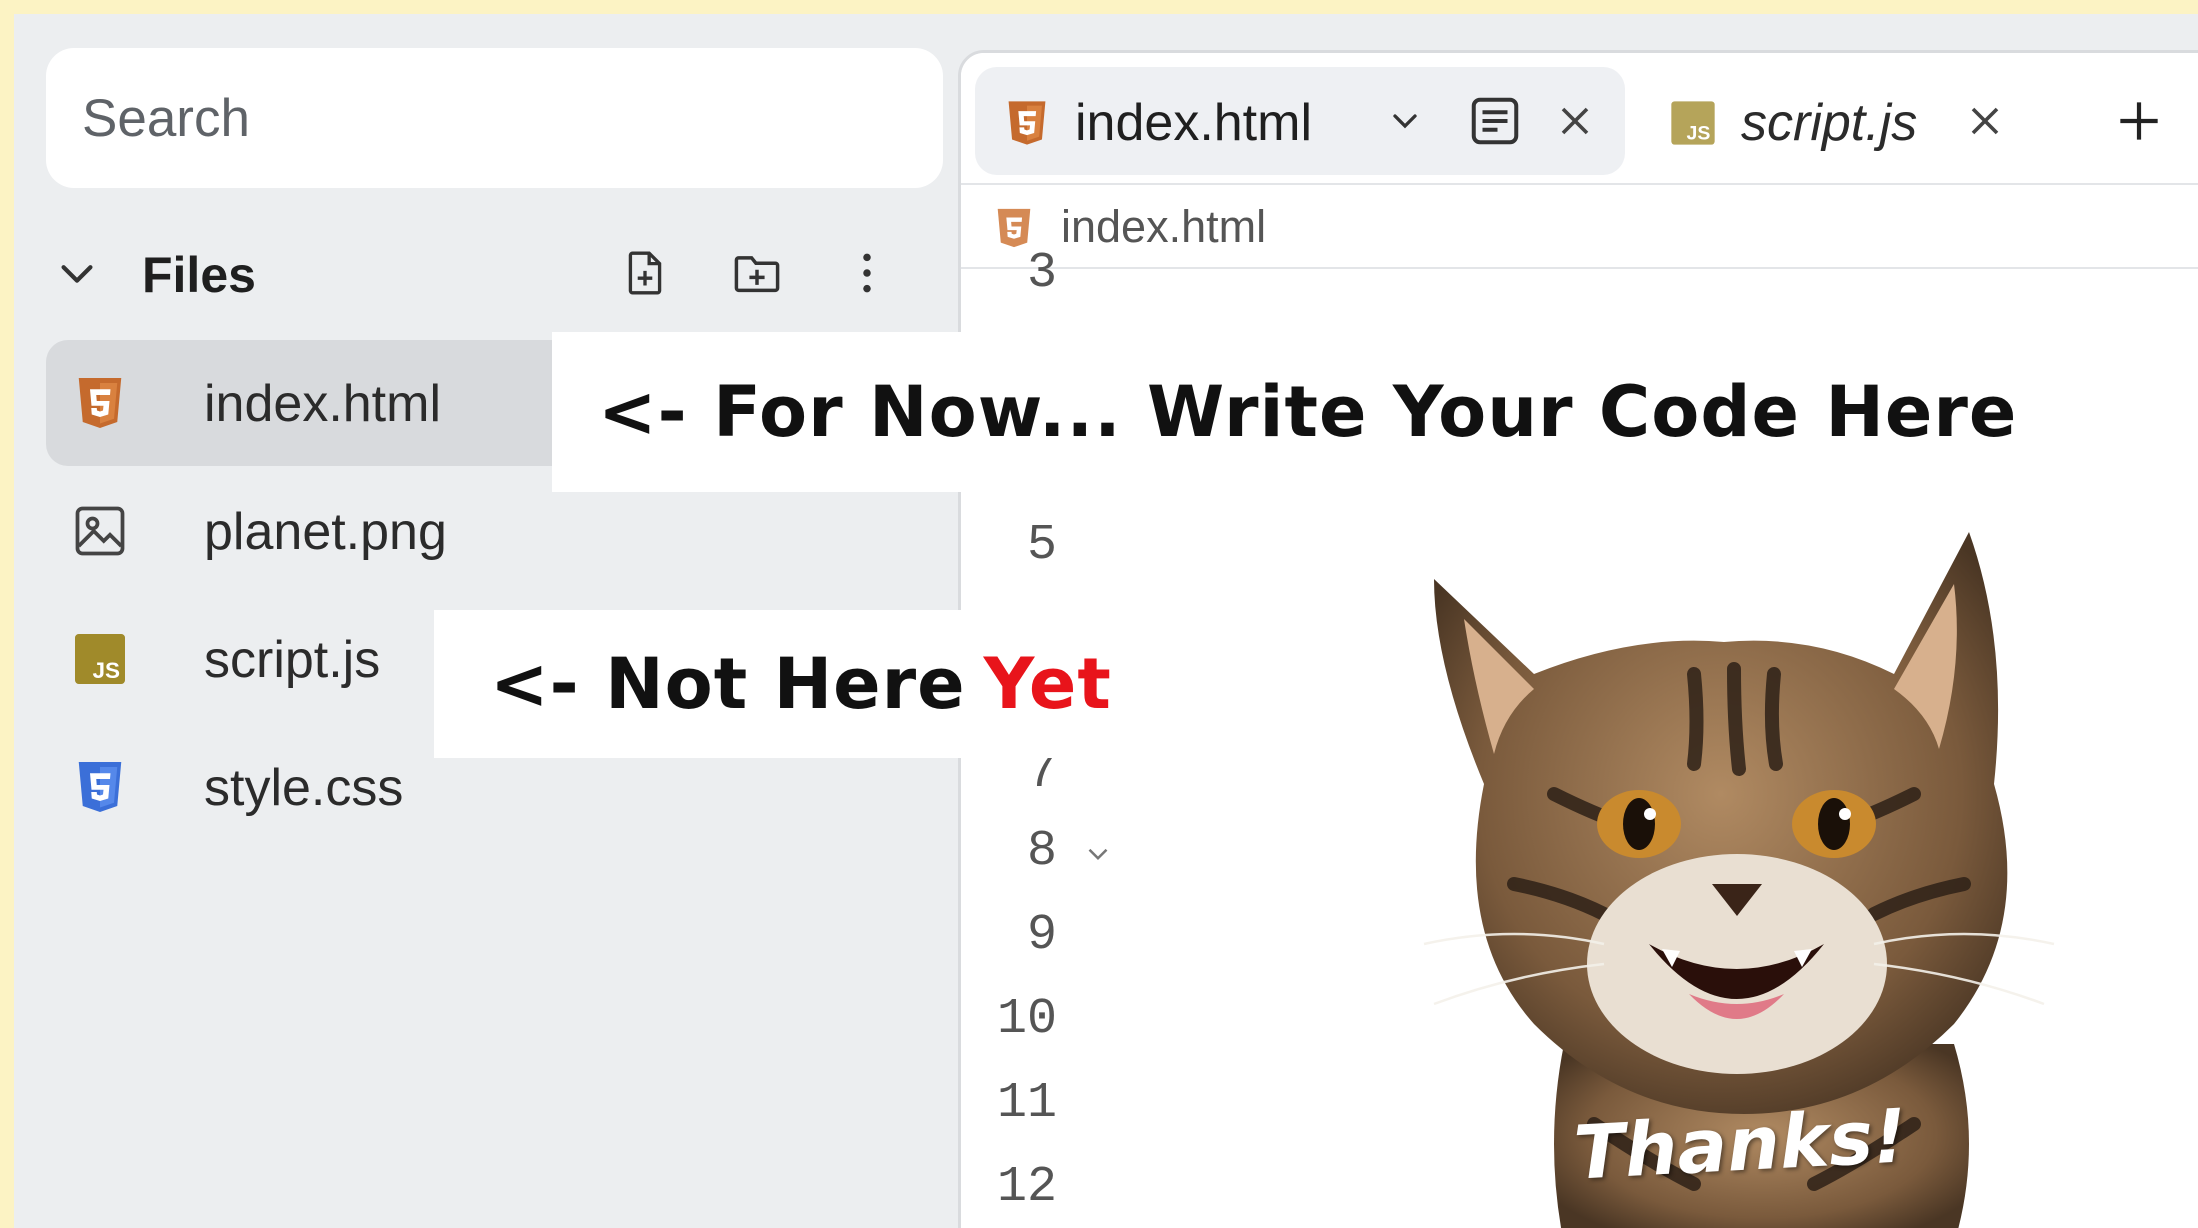 The image size is (2198, 1228). What do you see at coordinates (304, 788) in the screenshot?
I see `file-name: style.css` at bounding box center [304, 788].